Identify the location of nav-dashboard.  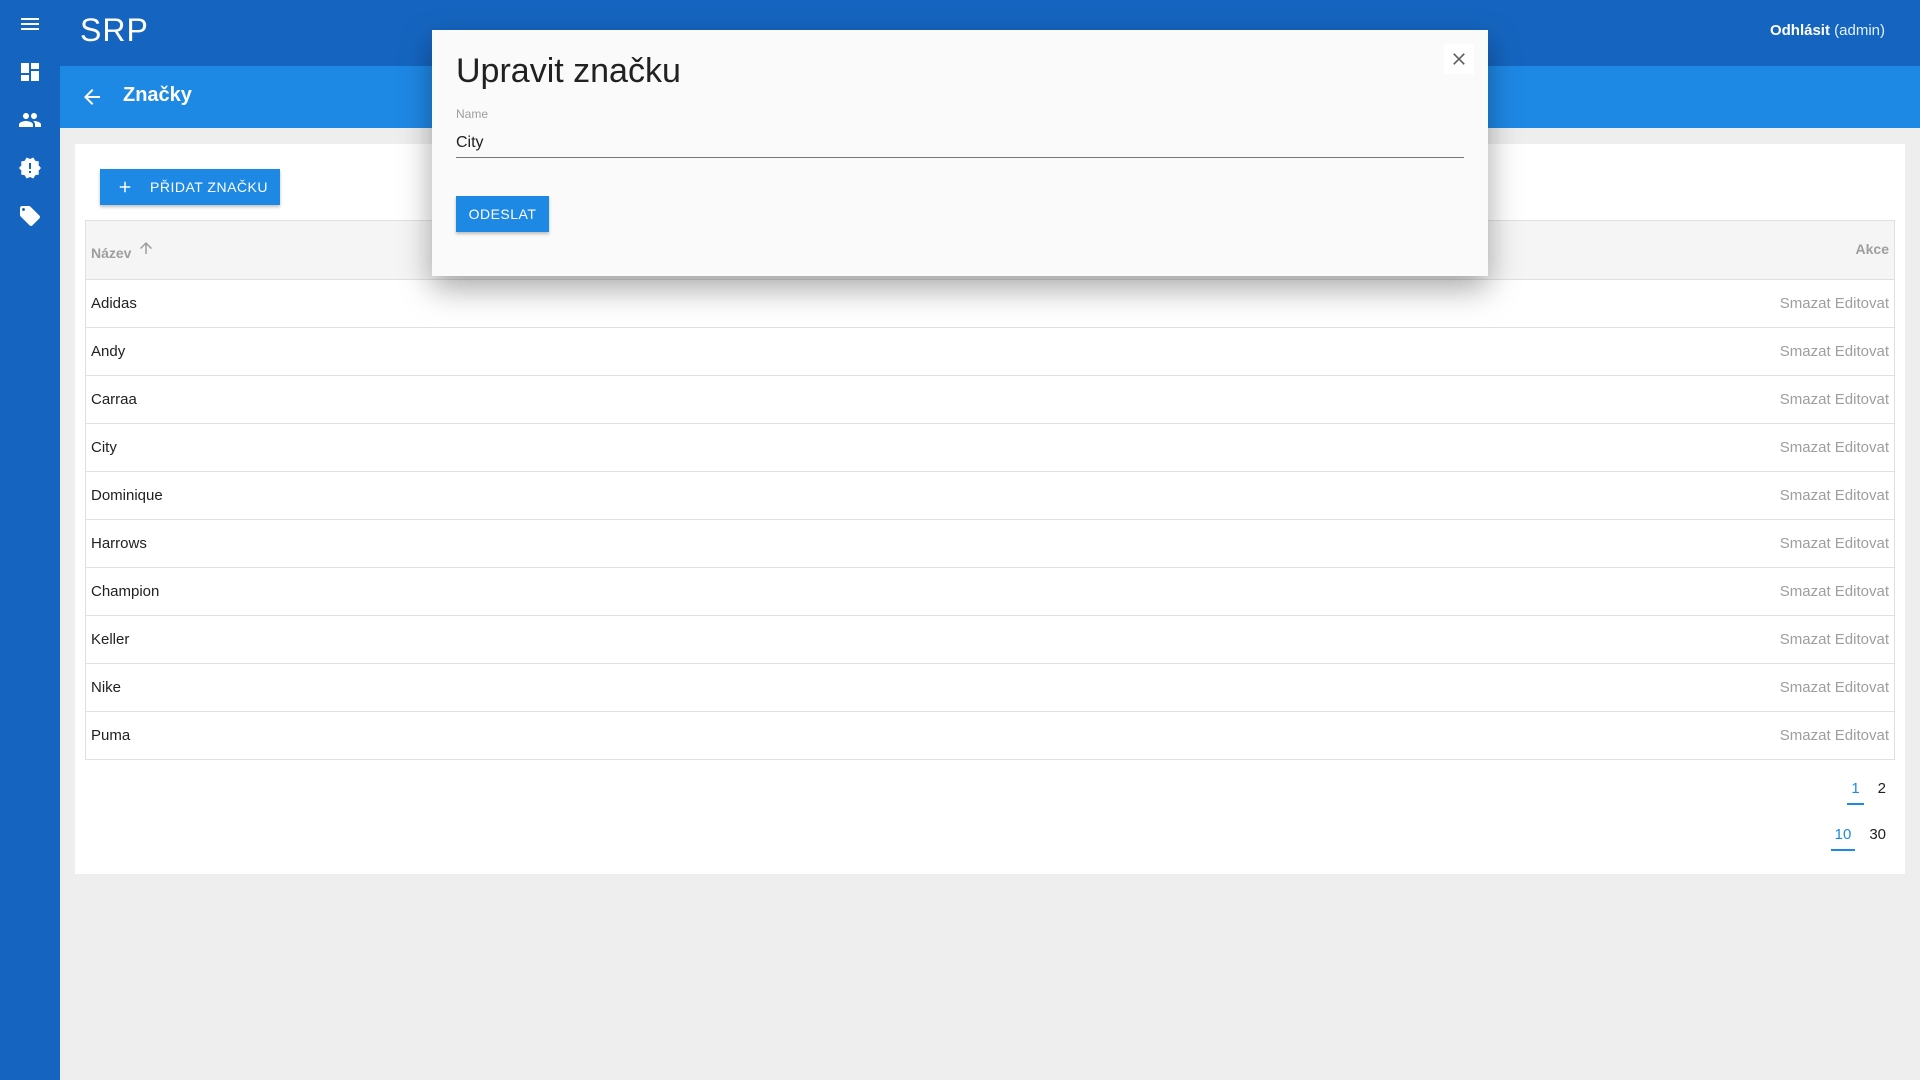
(30, 72).